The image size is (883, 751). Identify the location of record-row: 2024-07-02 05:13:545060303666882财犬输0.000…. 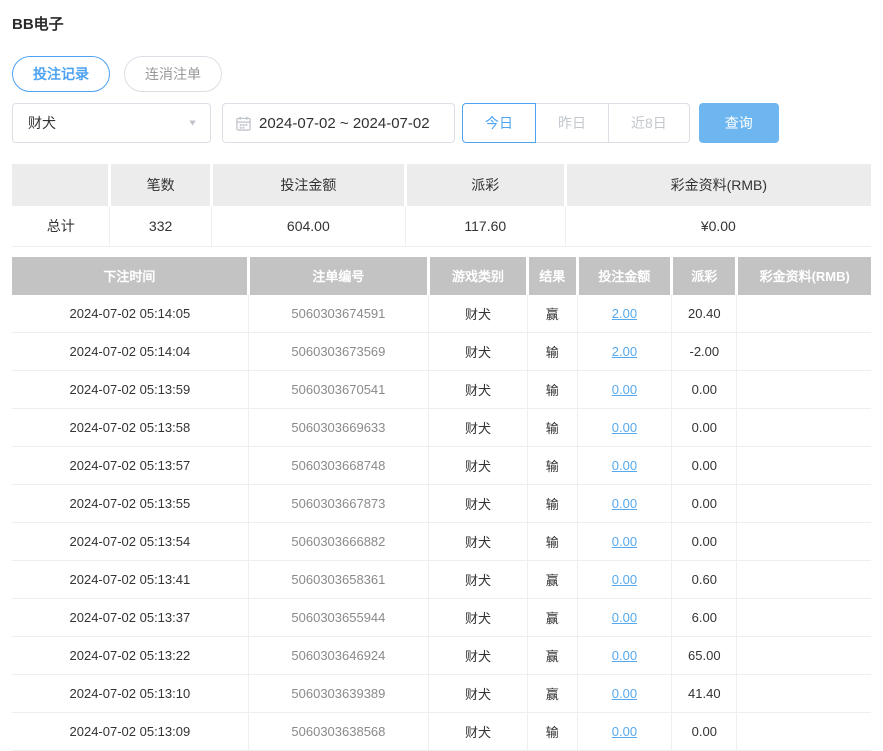
(441, 542).